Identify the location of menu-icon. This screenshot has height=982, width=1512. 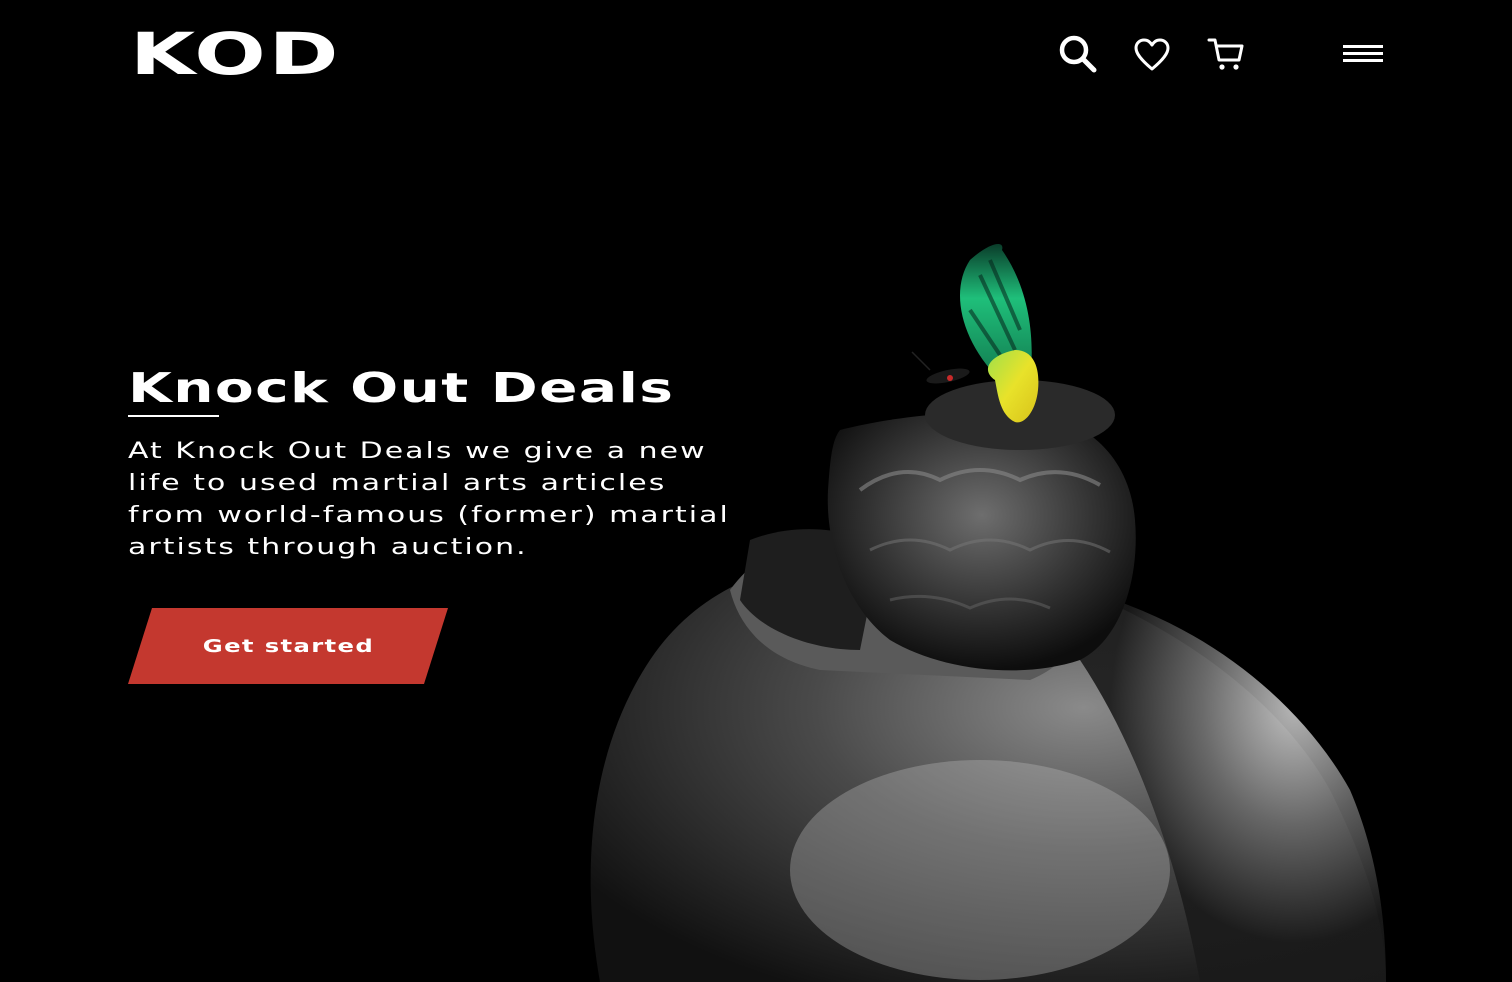
(1364, 54).